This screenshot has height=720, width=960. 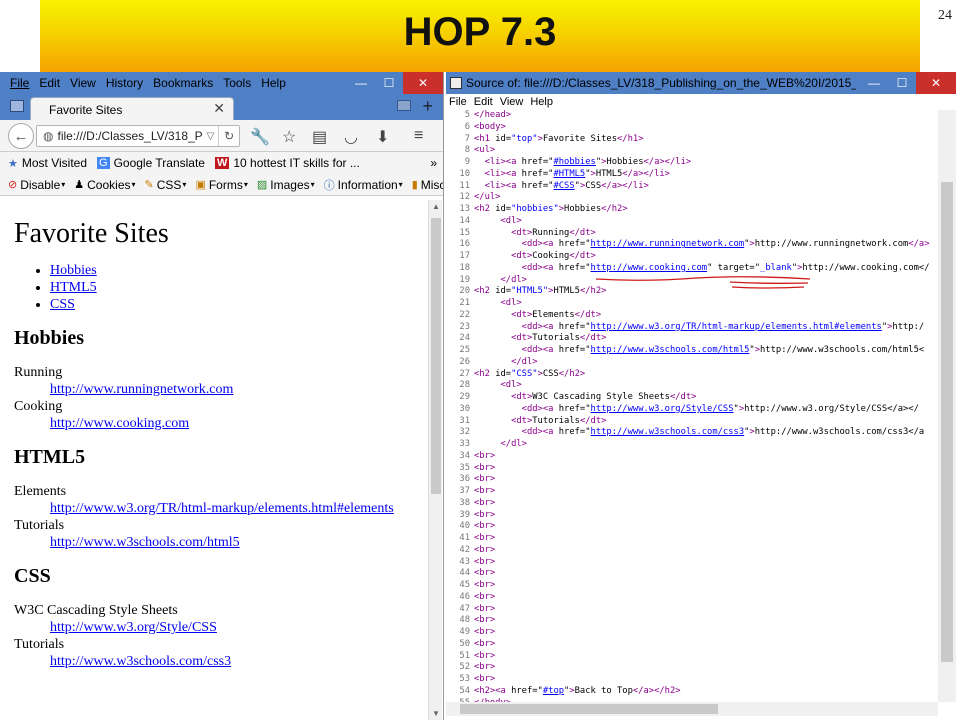 What do you see at coordinates (47, 163) in the screenshot?
I see `bookmark-most-visited: ★ Most Visited` at bounding box center [47, 163].